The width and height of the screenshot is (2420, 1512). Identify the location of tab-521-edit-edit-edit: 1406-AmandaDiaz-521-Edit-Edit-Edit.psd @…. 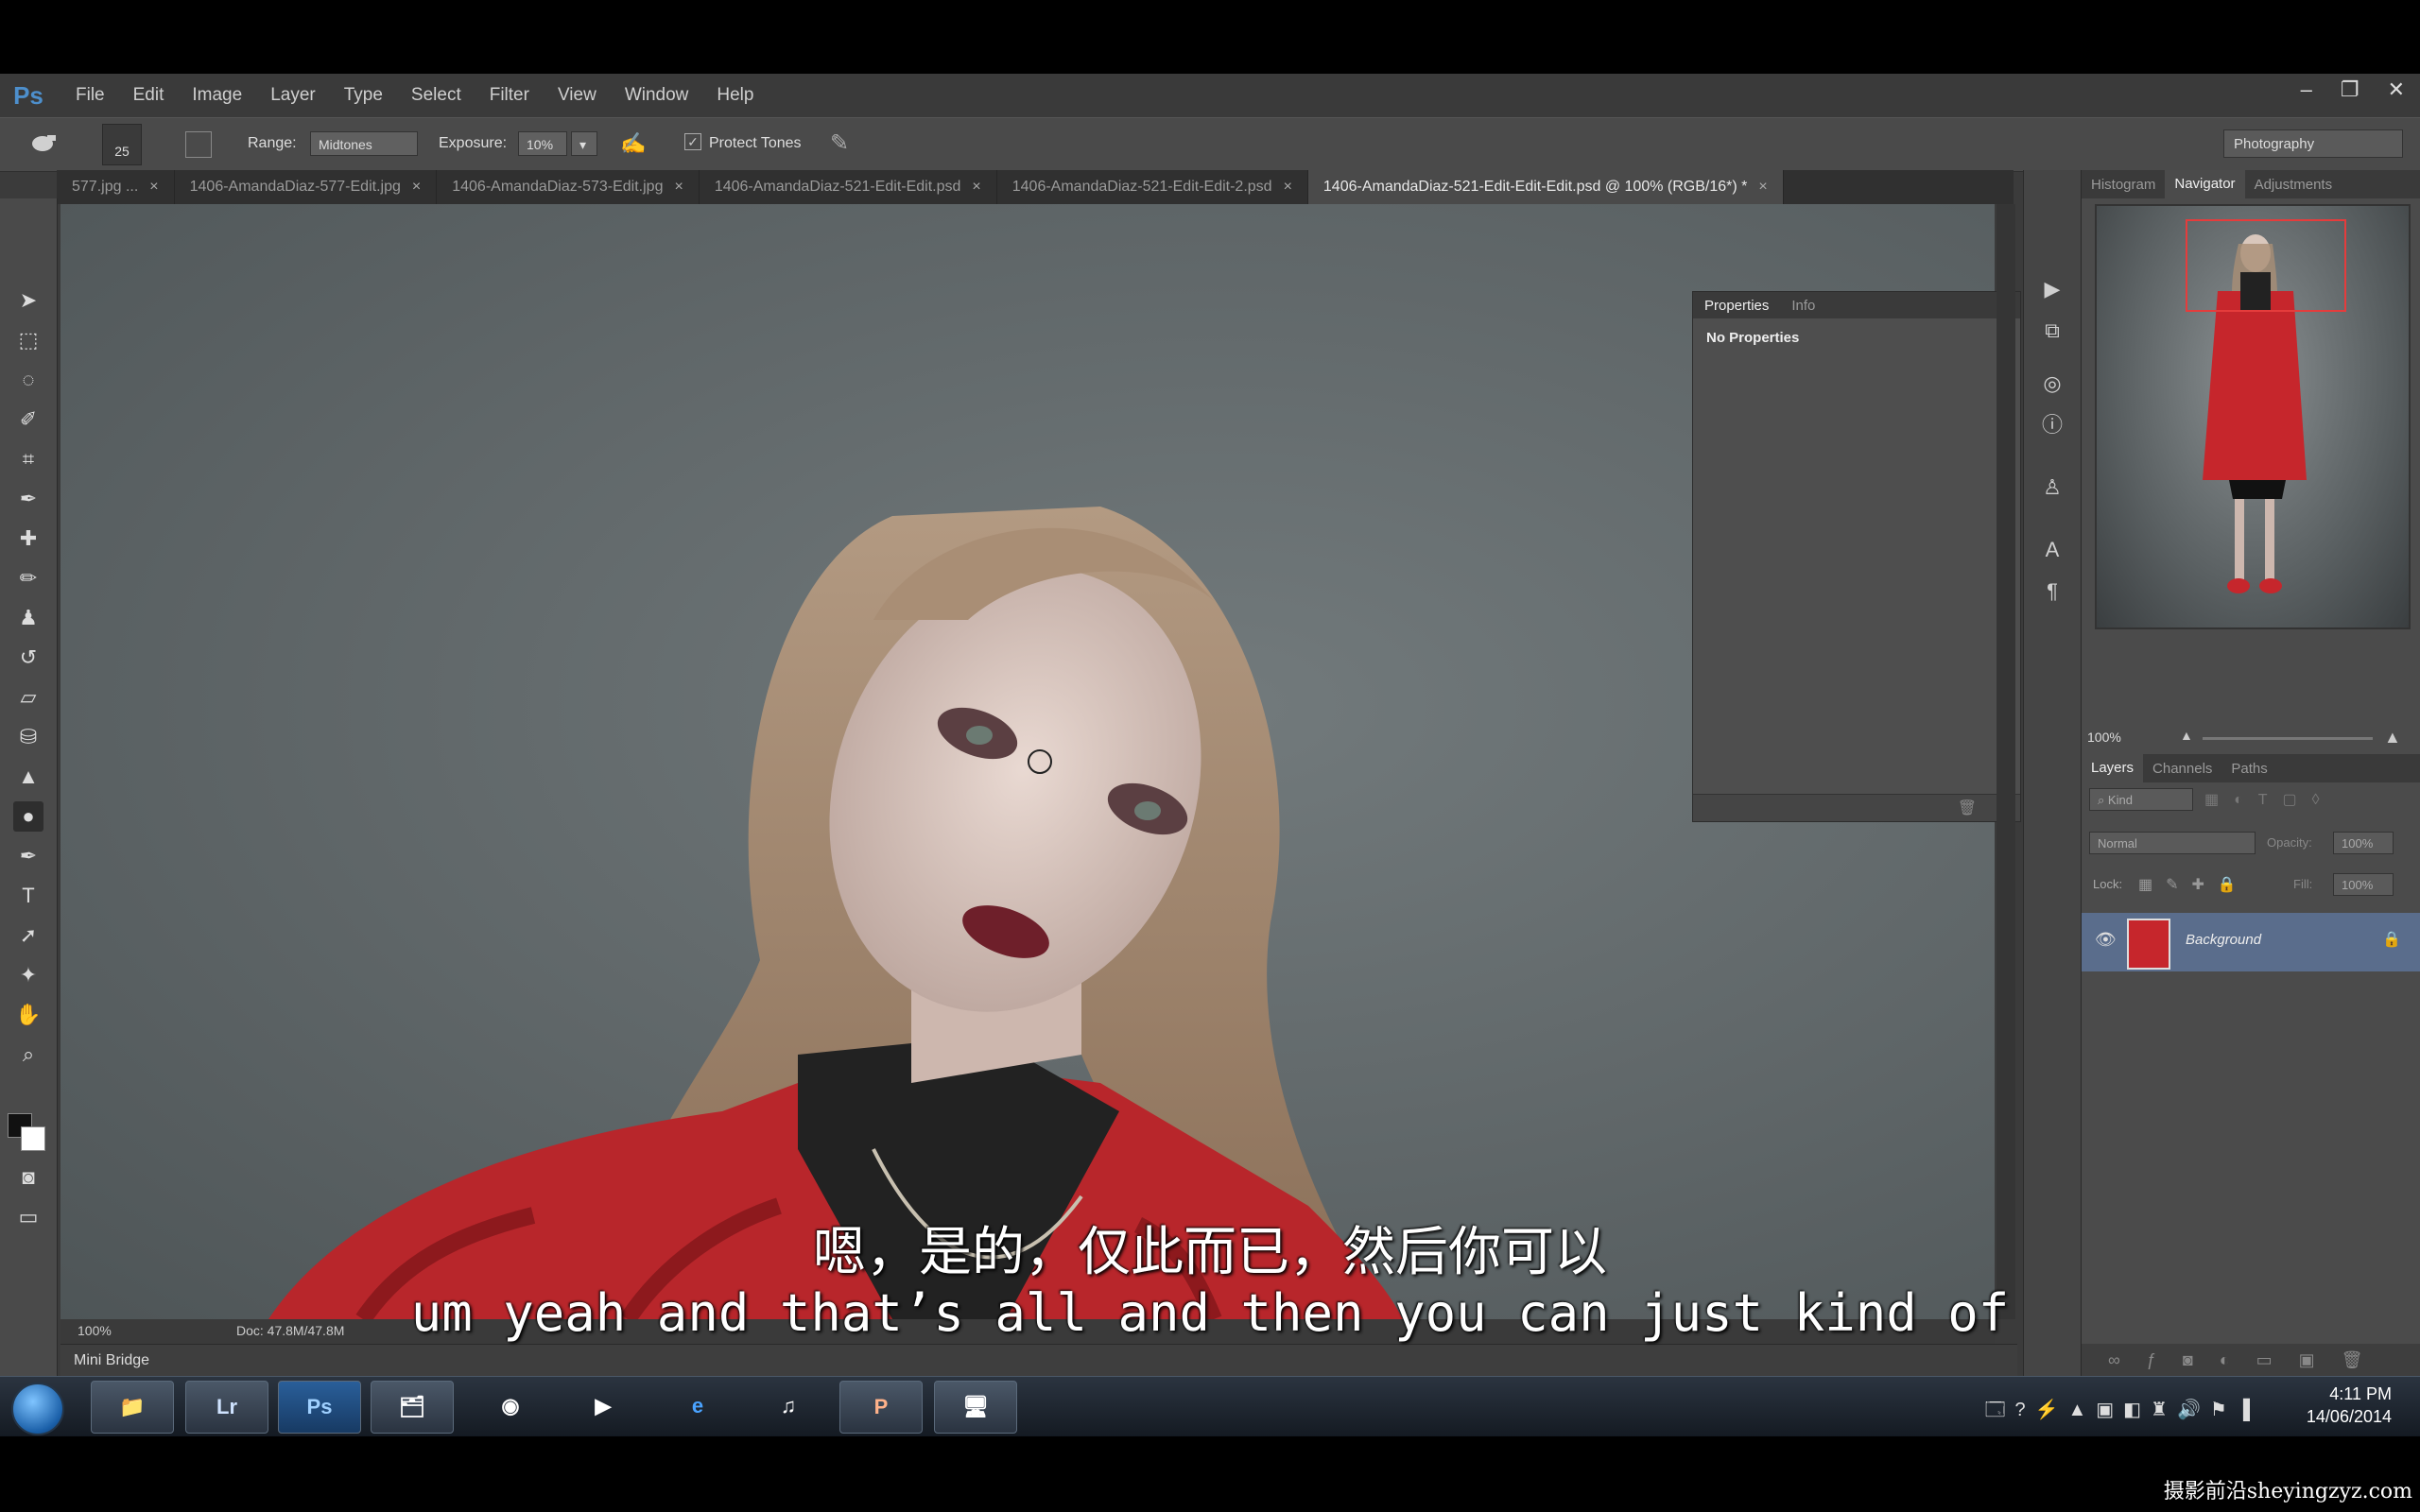
(1545, 187).